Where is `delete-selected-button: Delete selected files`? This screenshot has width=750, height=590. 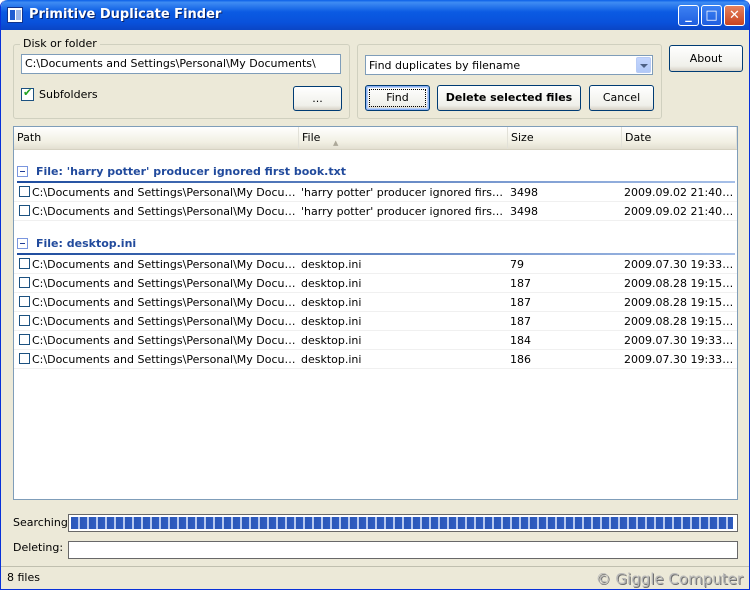 delete-selected-button: Delete selected files is located at coordinates (509, 98).